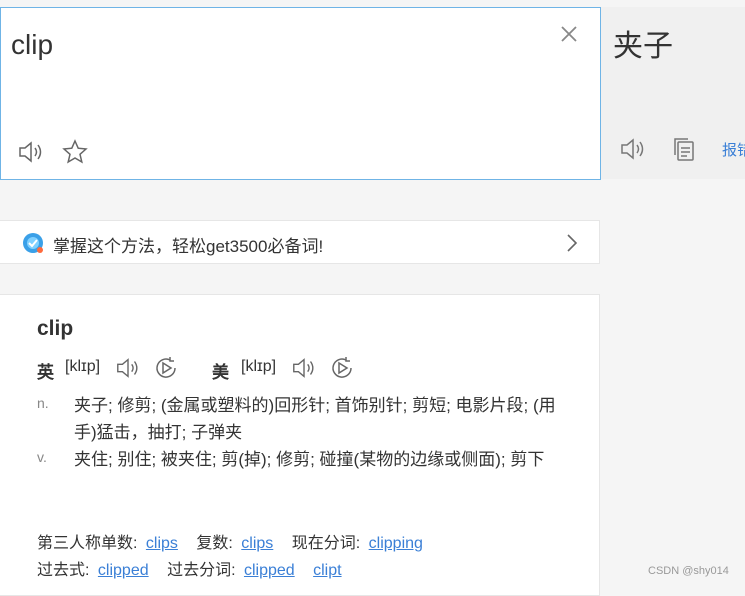  I want to click on third-person-label: 第三人称单数:, so click(87, 543).